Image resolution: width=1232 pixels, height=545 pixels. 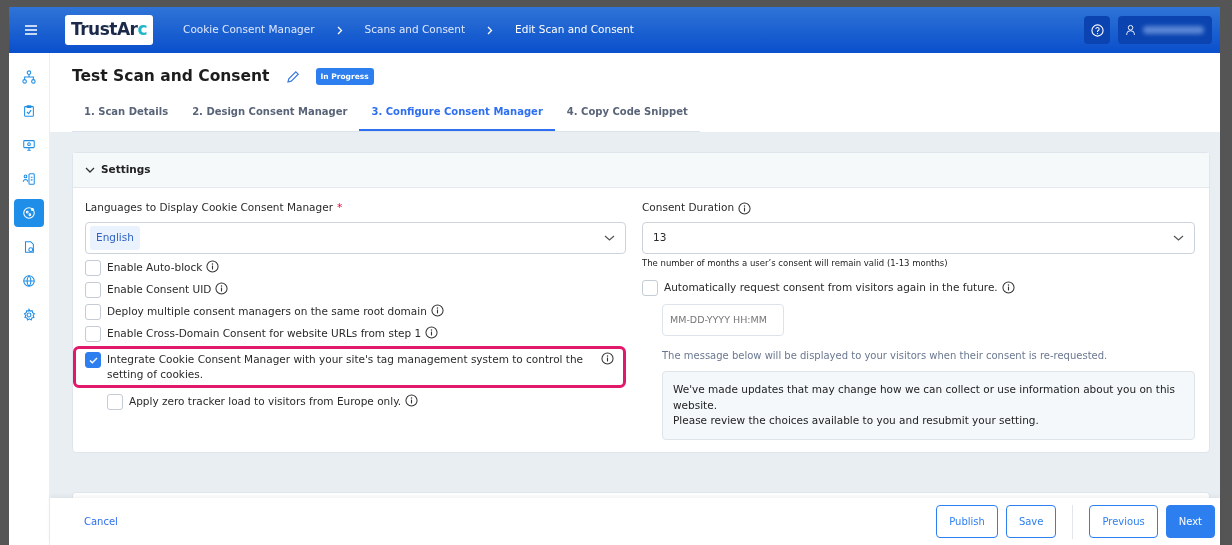 I want to click on checkbox-label: Automatically request consent from visitors again in the future., so click(x=831, y=287).